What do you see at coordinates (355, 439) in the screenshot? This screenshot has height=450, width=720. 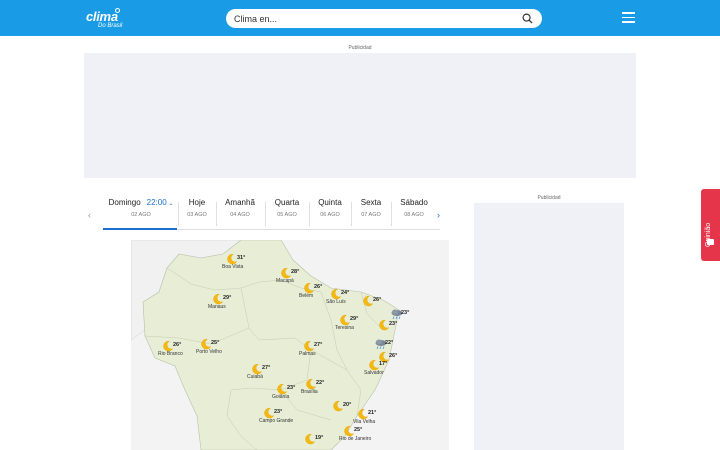 I see `city-name: Rio de Janeiro` at bounding box center [355, 439].